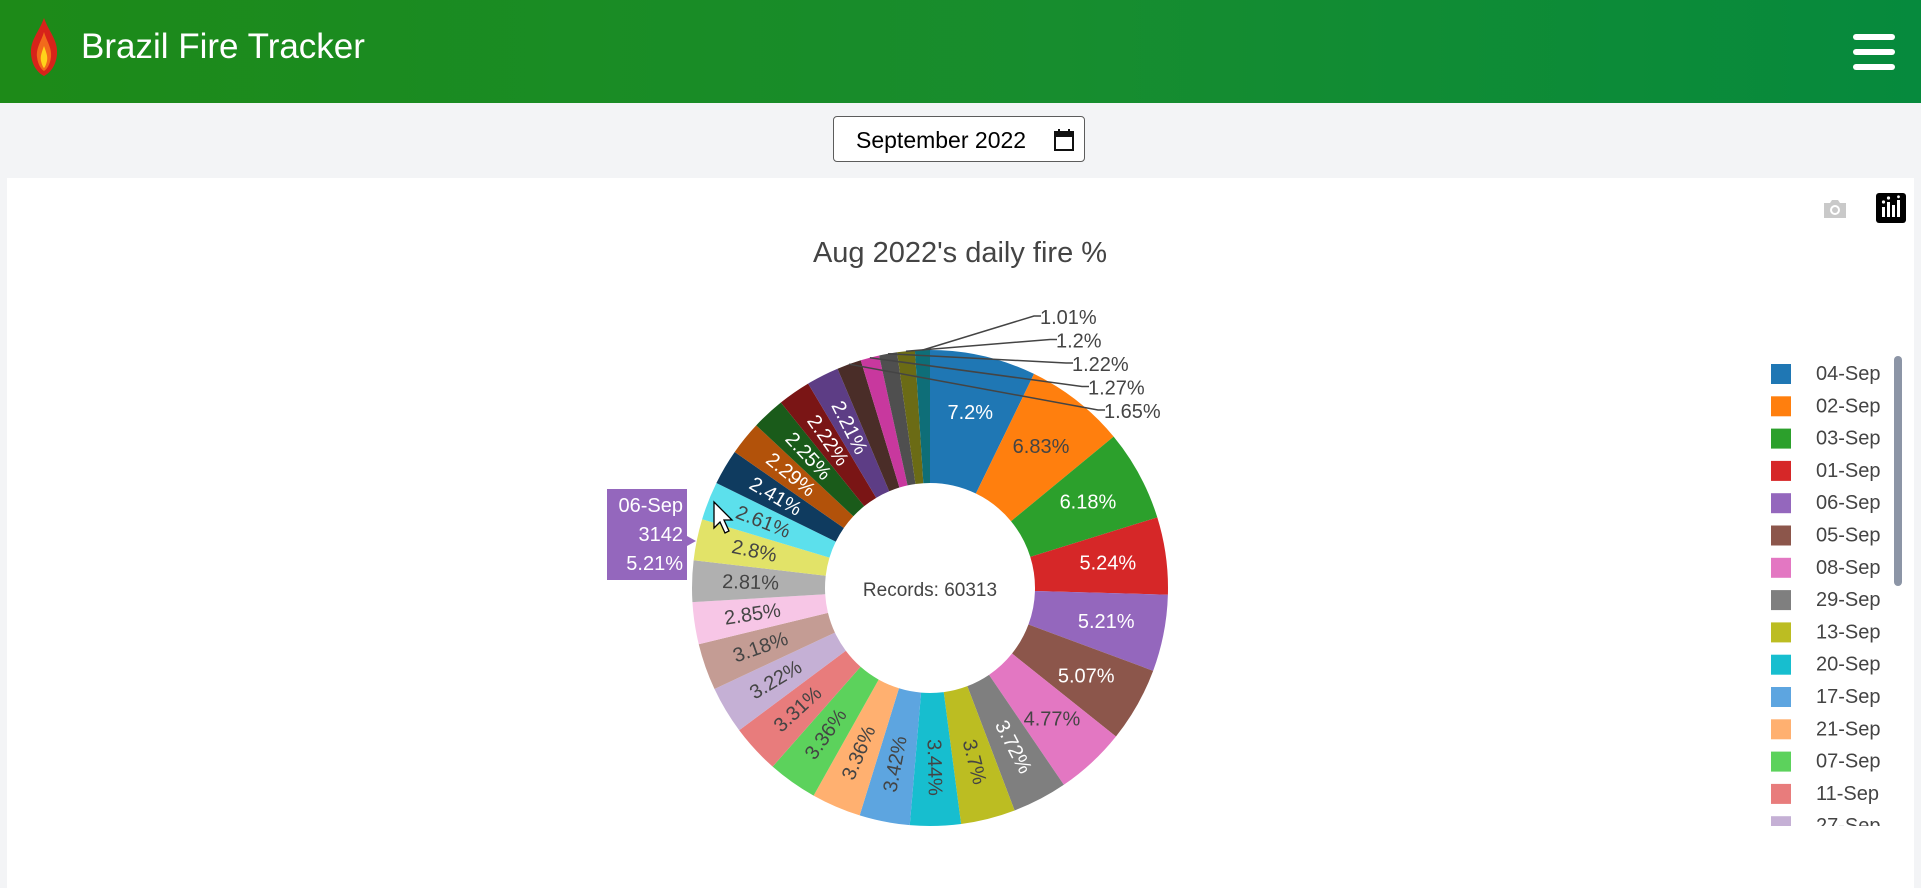 Image resolution: width=1921 pixels, height=888 pixels. Describe the element at coordinates (1086, 676) in the screenshot. I see `slice-label: 5.07%` at that location.